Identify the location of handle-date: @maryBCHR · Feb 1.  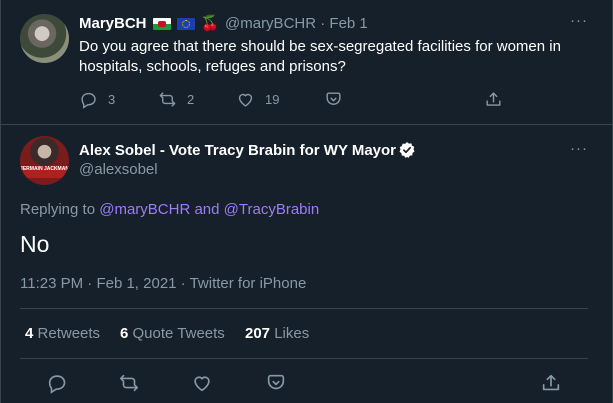
(296, 23).